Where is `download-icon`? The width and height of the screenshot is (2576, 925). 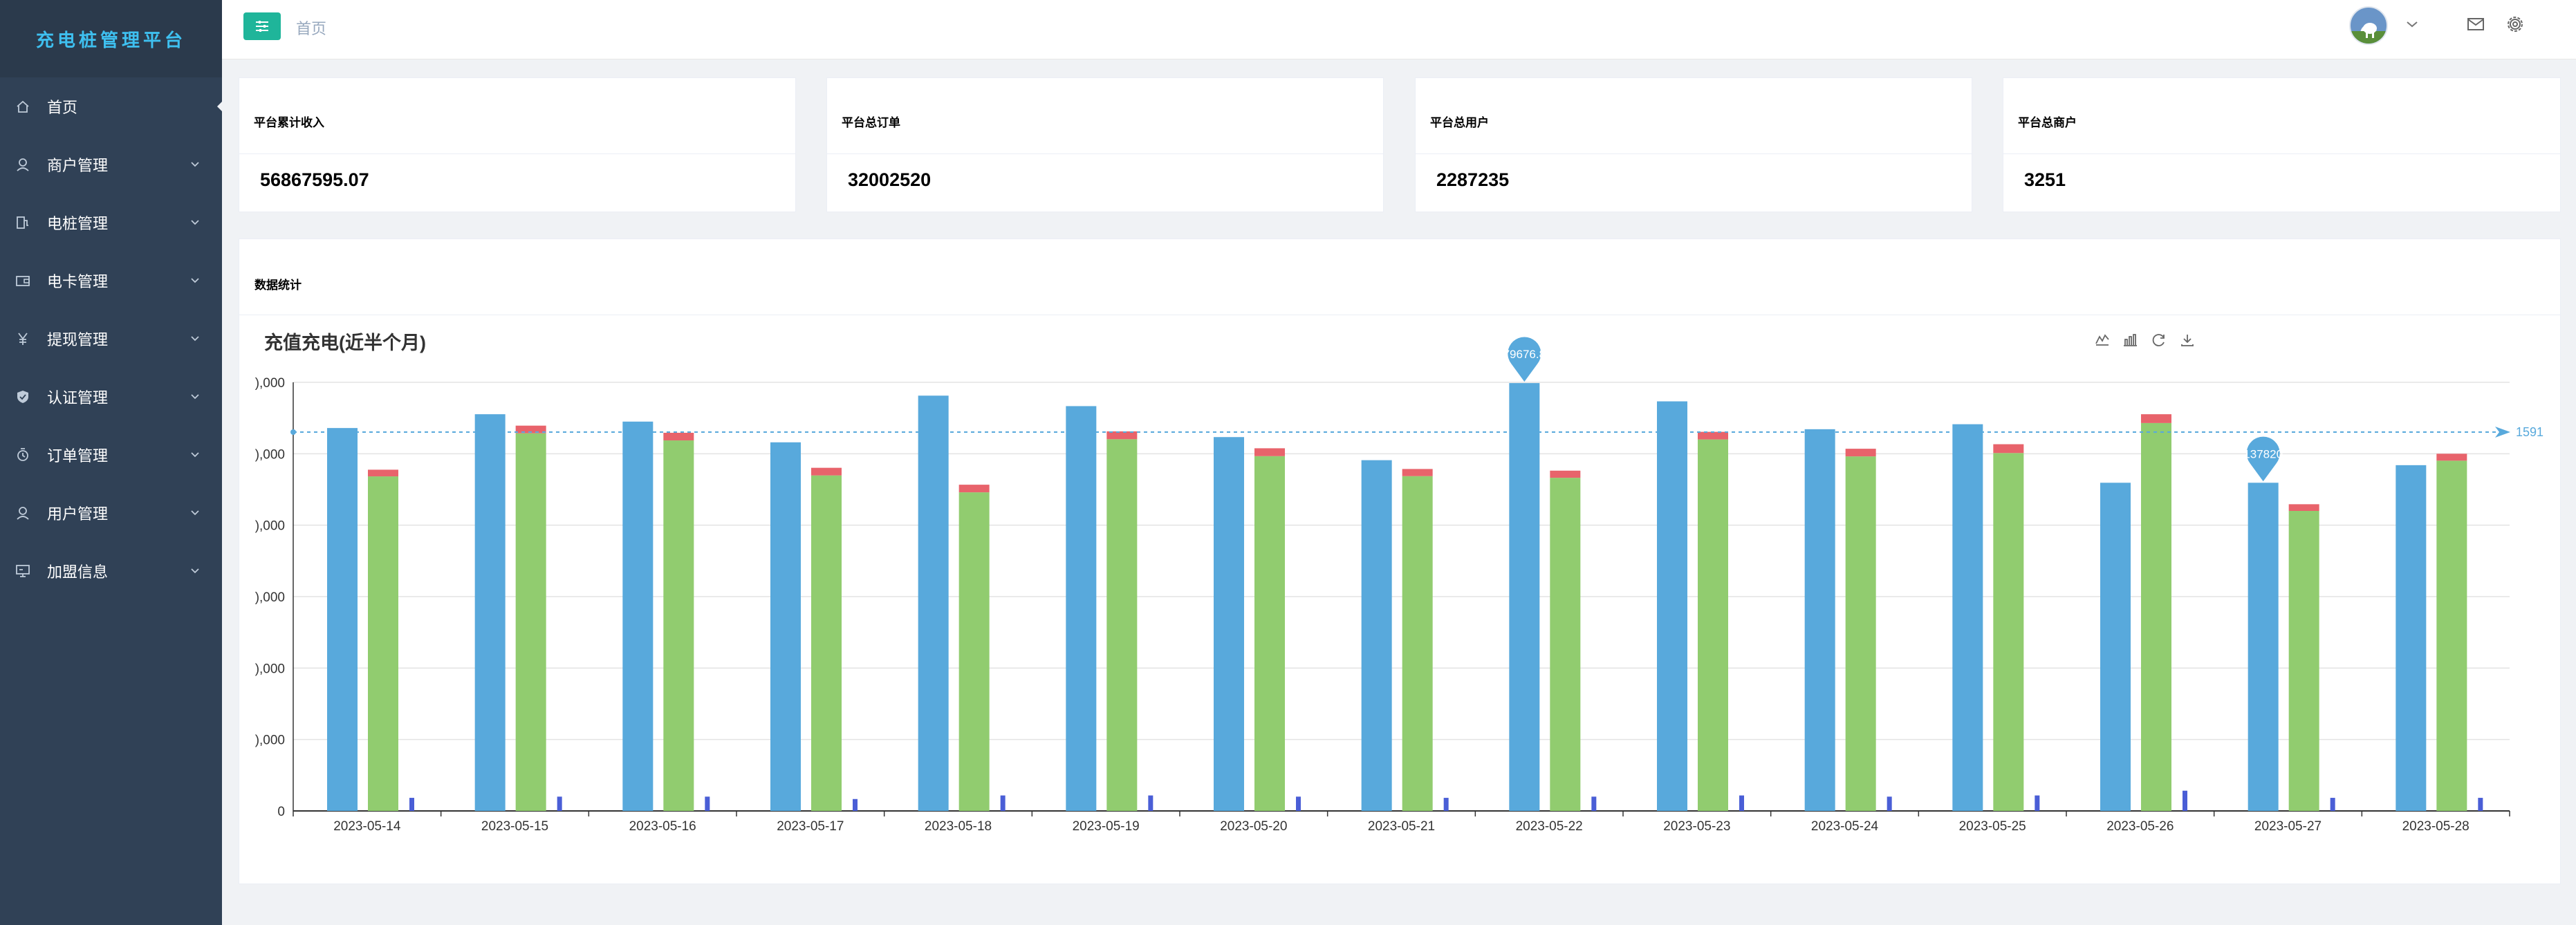 download-icon is located at coordinates (2187, 341).